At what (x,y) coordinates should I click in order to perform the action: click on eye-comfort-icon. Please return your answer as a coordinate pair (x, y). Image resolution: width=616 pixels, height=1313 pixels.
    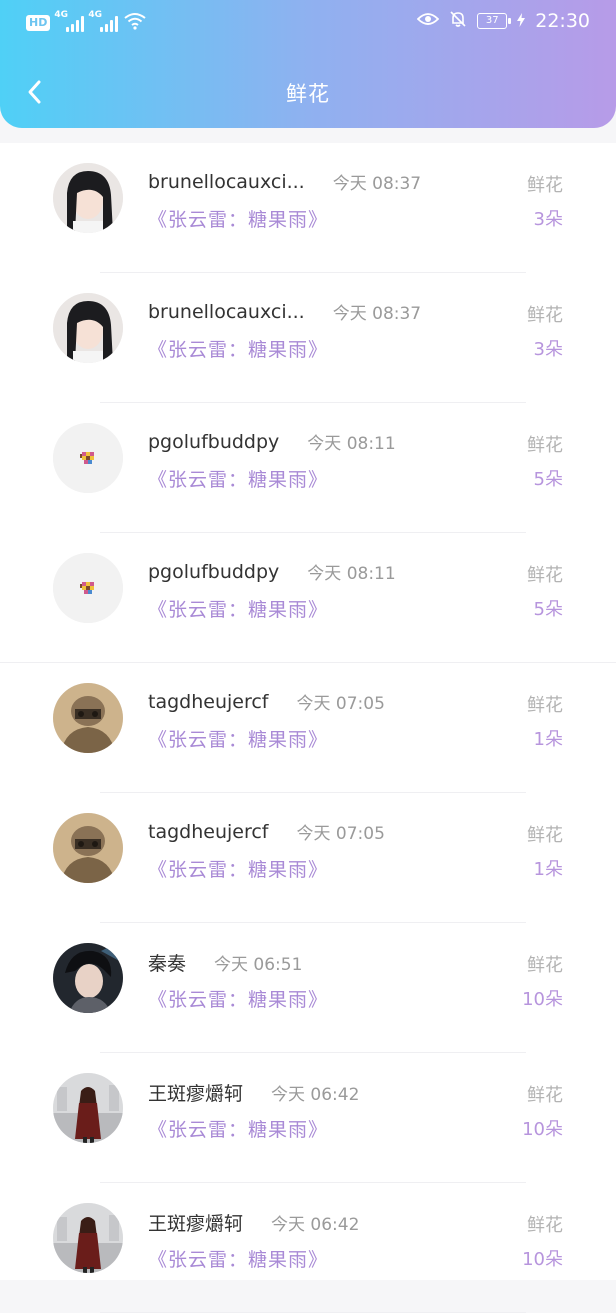
    Looking at the image, I should click on (428, 21).